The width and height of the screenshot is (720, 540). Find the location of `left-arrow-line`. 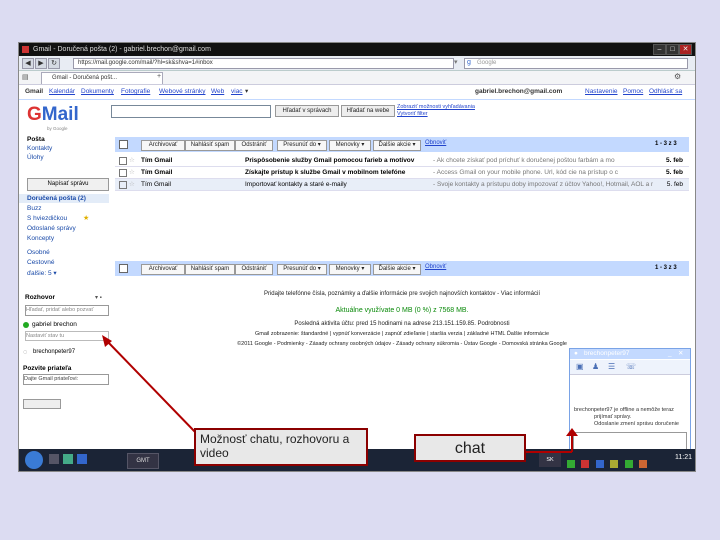

left-arrow-line is located at coordinates (152, 387).